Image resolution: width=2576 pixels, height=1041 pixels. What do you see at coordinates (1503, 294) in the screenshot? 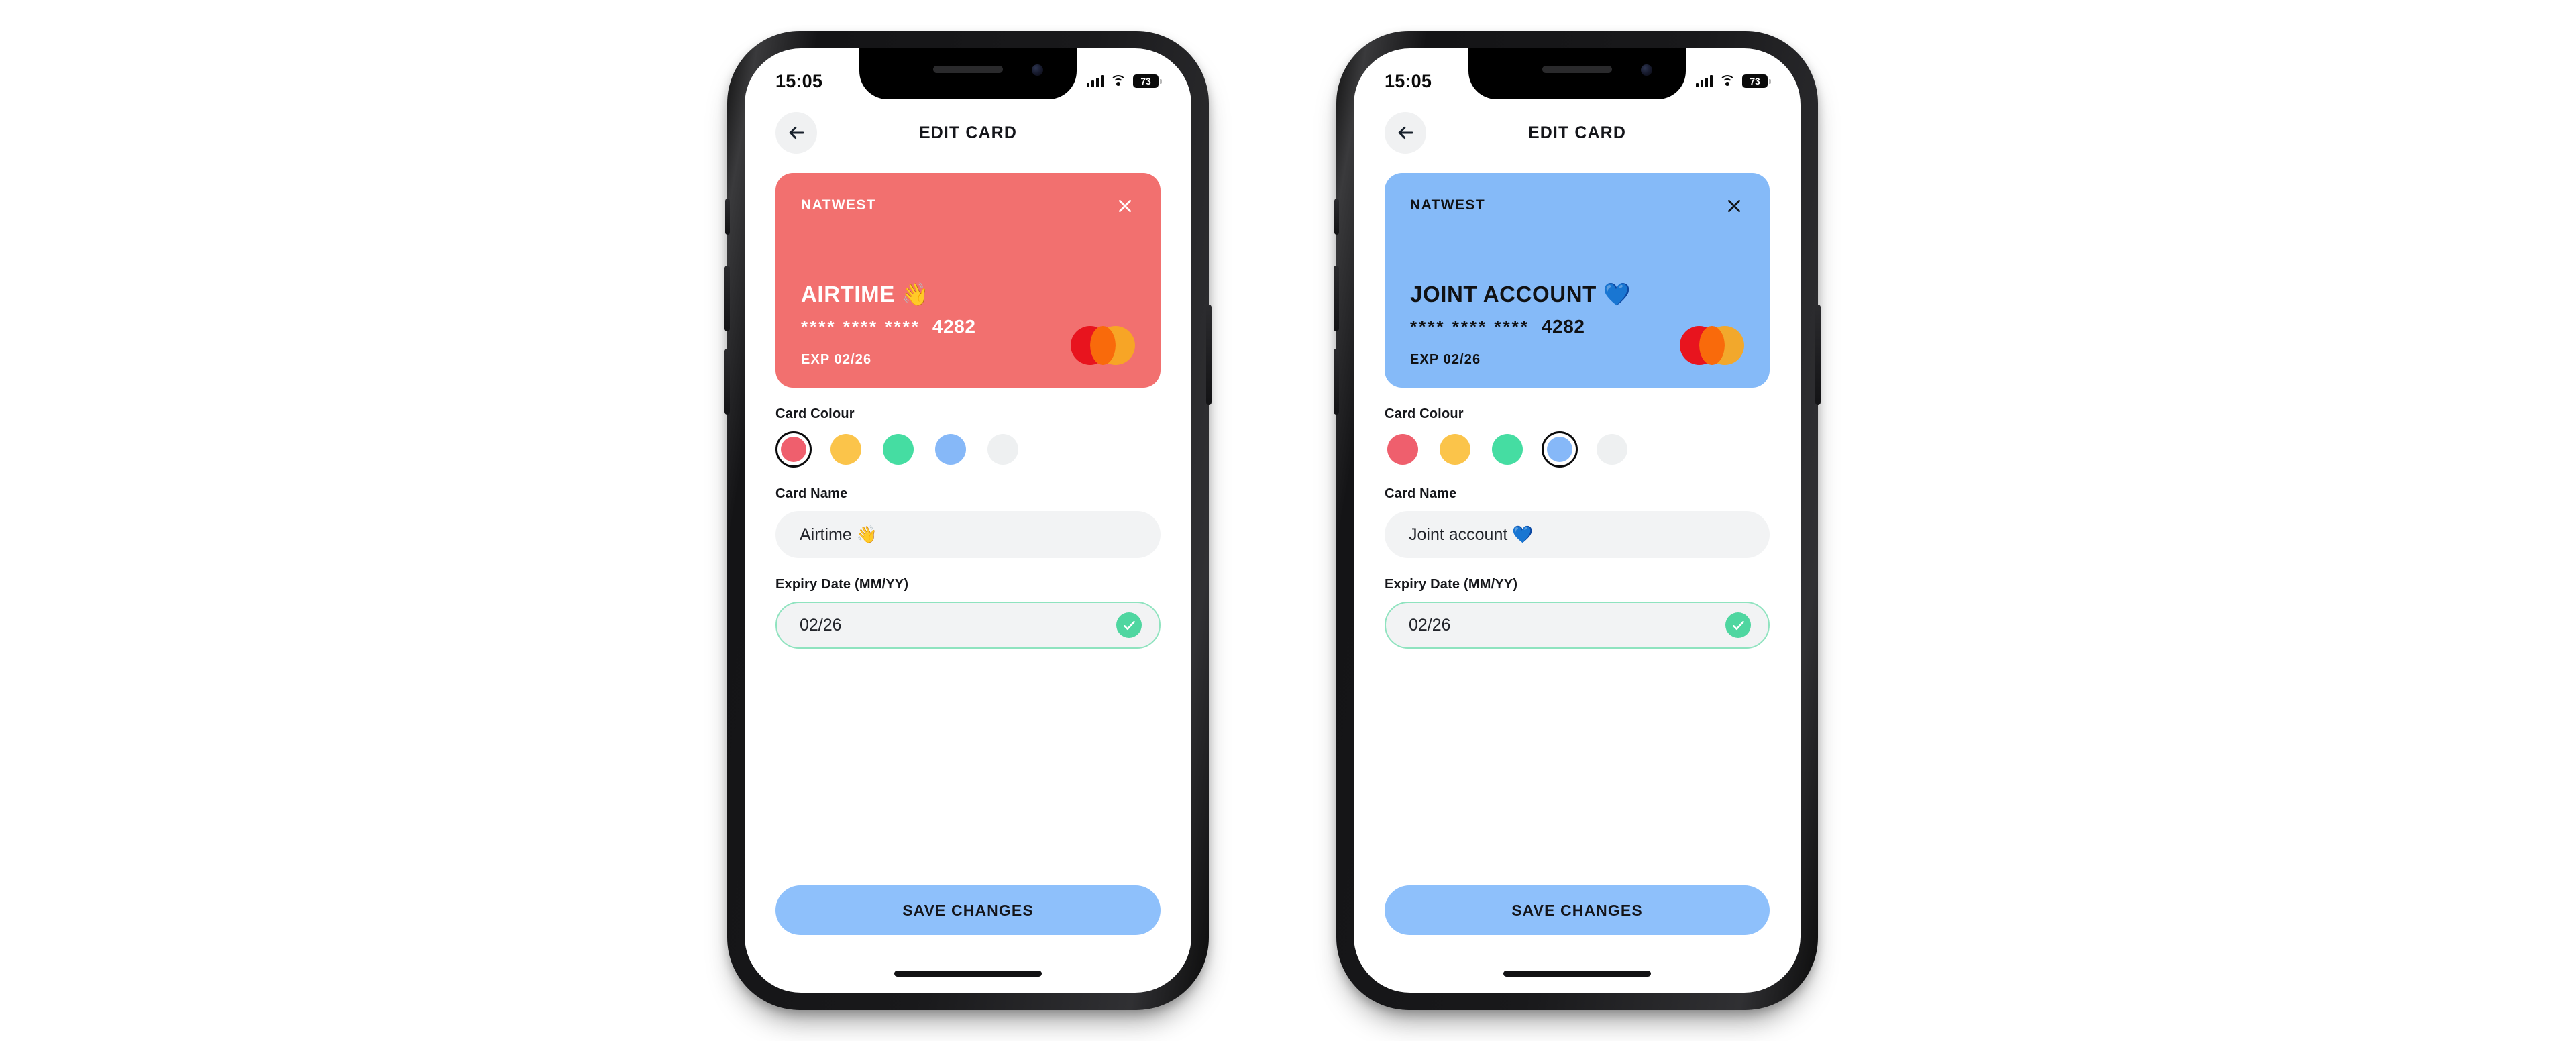
I see `card-nickname-text: JOINT ACCOUNT` at bounding box center [1503, 294].